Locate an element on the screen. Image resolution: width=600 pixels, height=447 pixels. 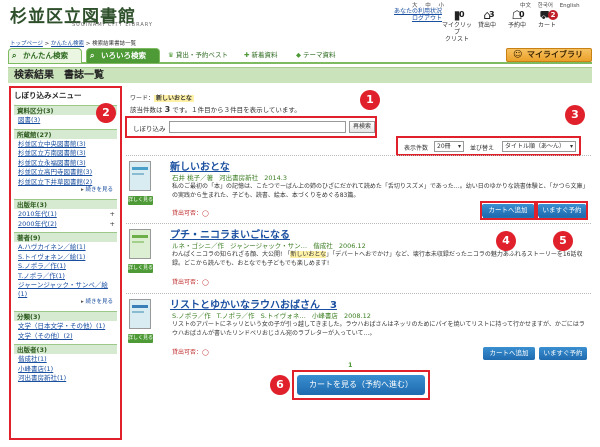
result-count-prefix: 該当件数は is located at coordinates (146, 110).